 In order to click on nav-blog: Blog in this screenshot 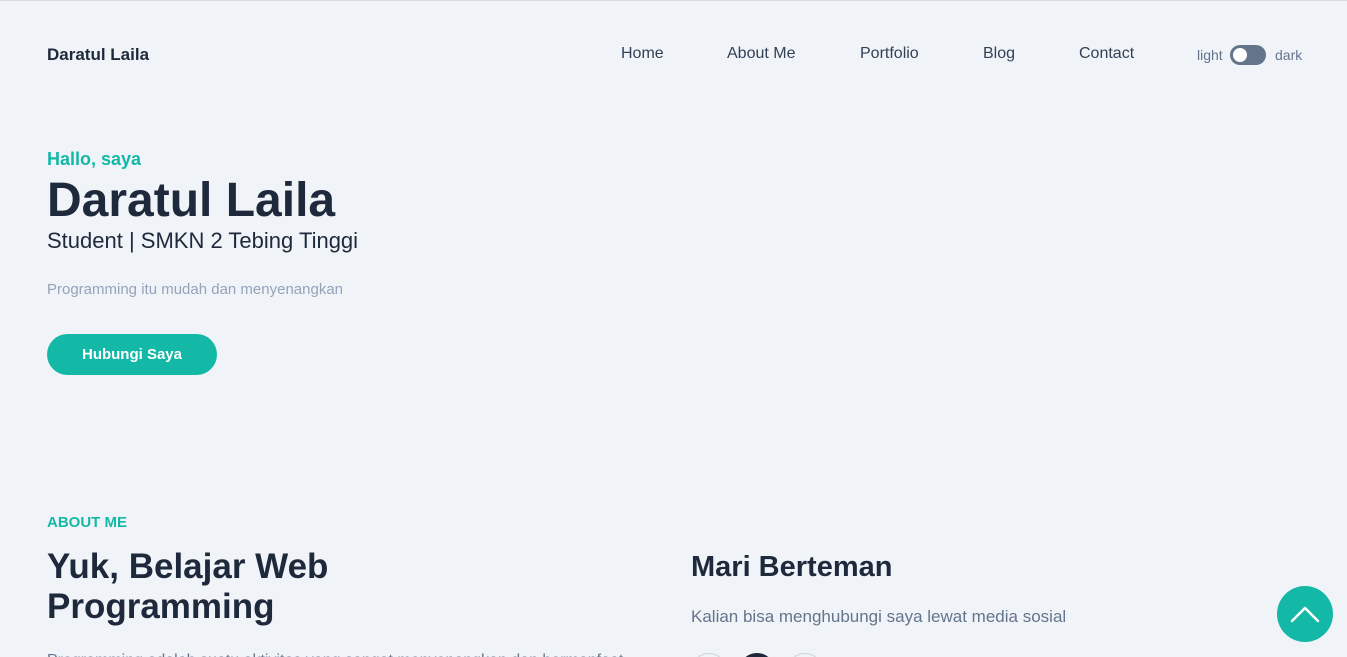, I will do `click(999, 54)`.